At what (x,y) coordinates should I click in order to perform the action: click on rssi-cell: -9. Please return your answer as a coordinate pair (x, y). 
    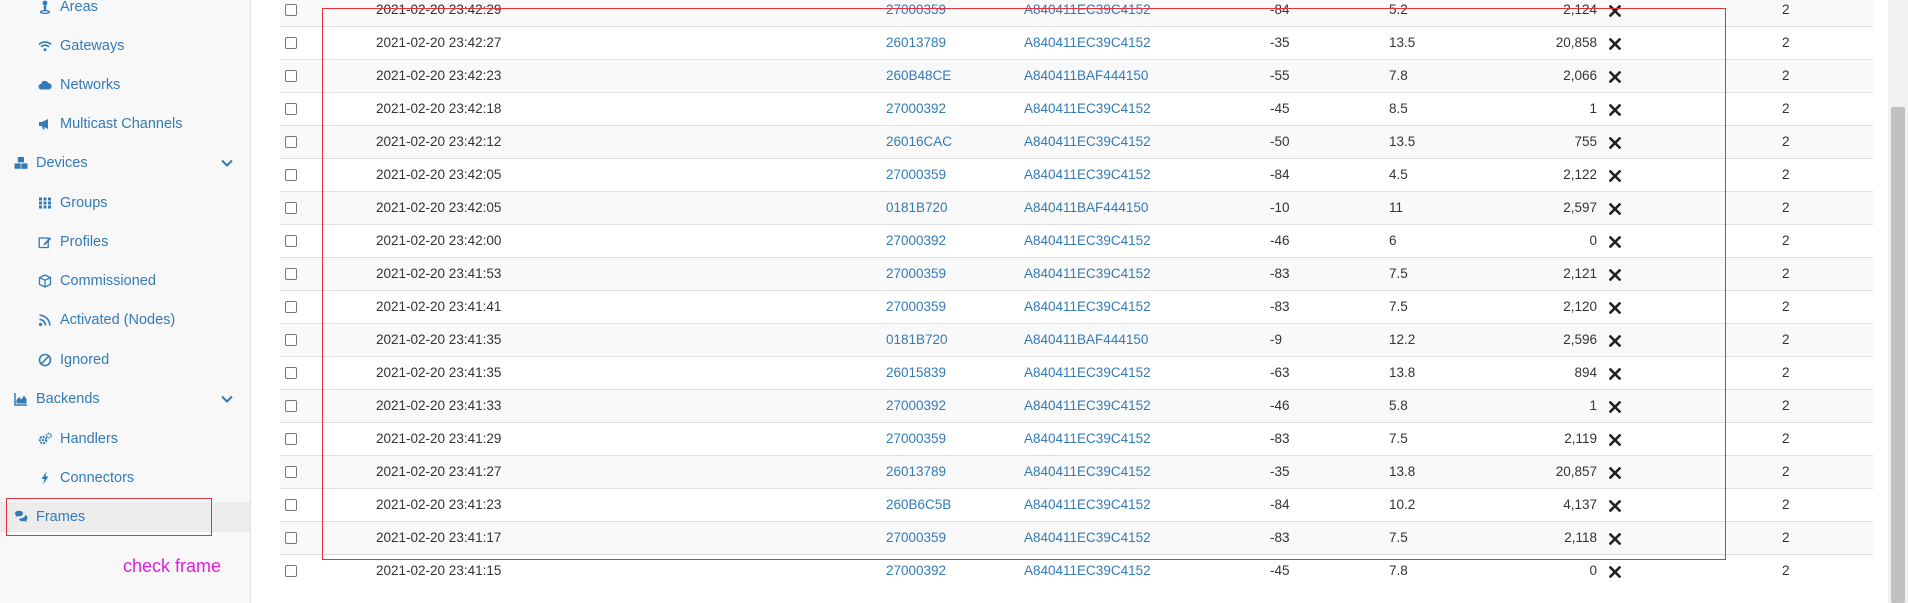
    Looking at the image, I should click on (1276, 339).